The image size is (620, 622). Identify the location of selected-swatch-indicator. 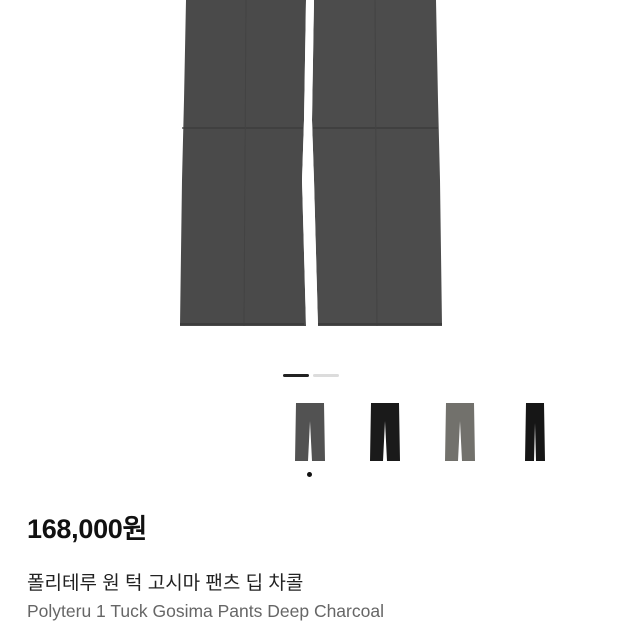
(309, 474).